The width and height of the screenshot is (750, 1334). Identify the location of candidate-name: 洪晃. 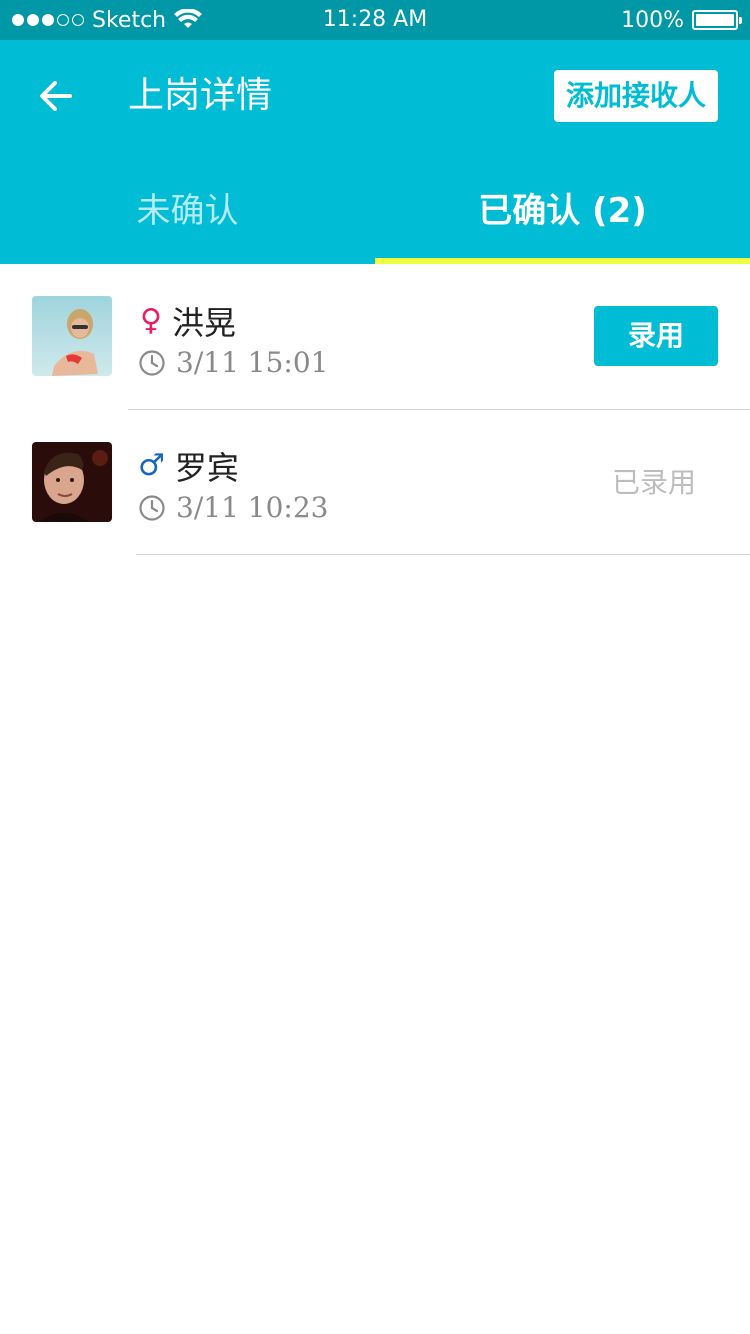
(203, 323).